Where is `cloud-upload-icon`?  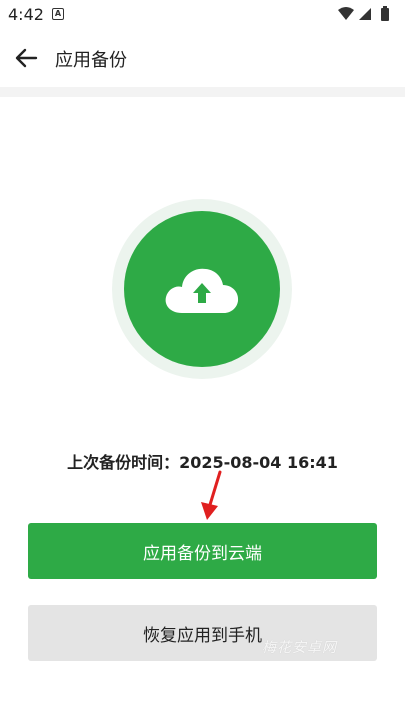 cloud-upload-icon is located at coordinates (202, 290).